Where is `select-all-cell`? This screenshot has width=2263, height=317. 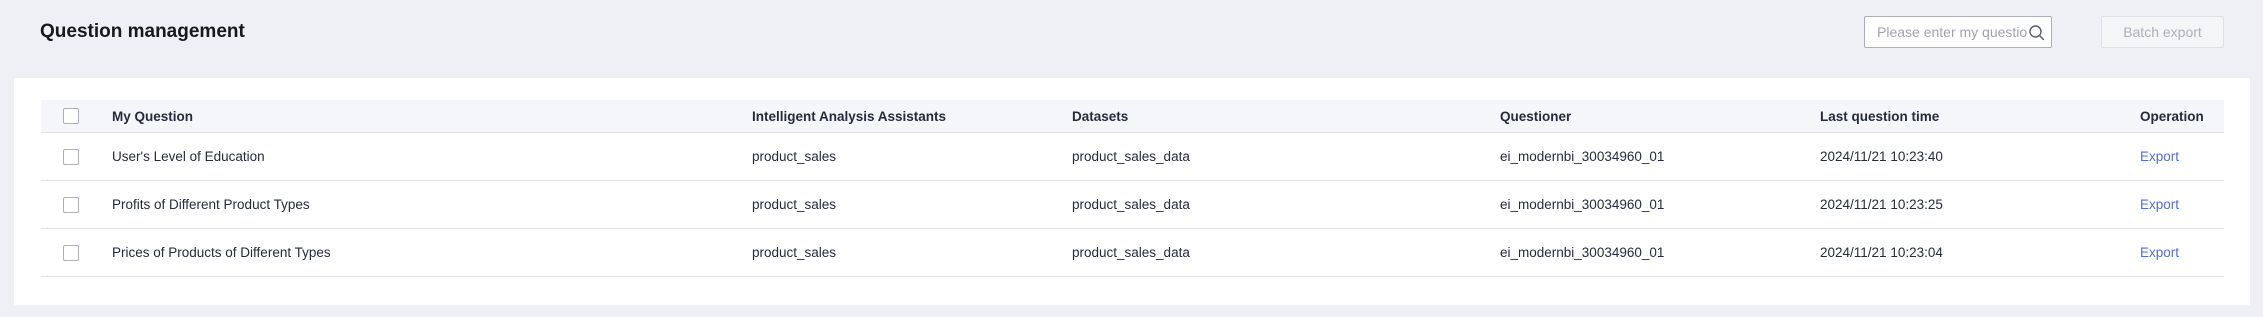 select-all-cell is located at coordinates (71, 116).